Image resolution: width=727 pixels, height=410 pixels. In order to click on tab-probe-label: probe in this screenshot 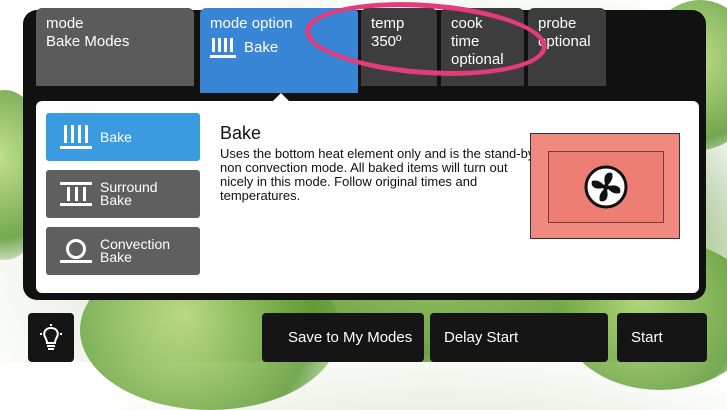, I will do `click(557, 23)`.